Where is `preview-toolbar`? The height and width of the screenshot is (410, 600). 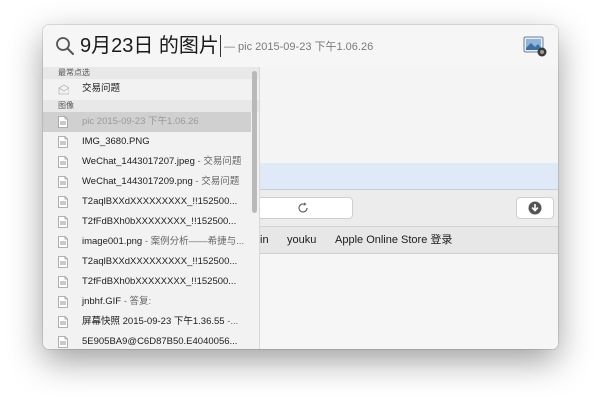
preview-toolbar is located at coordinates (409, 208).